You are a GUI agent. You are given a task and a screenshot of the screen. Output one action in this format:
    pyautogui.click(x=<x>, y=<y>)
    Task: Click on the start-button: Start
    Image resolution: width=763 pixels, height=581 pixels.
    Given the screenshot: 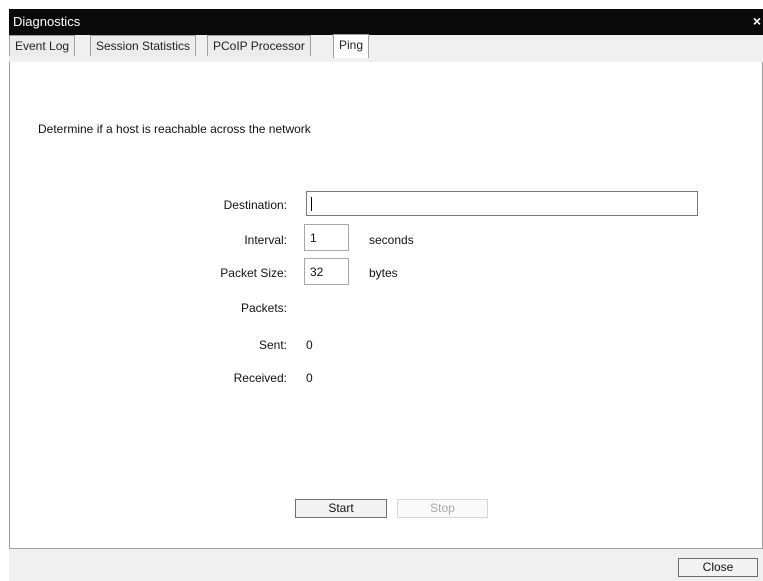 What is the action you would take?
    pyautogui.click(x=341, y=508)
    